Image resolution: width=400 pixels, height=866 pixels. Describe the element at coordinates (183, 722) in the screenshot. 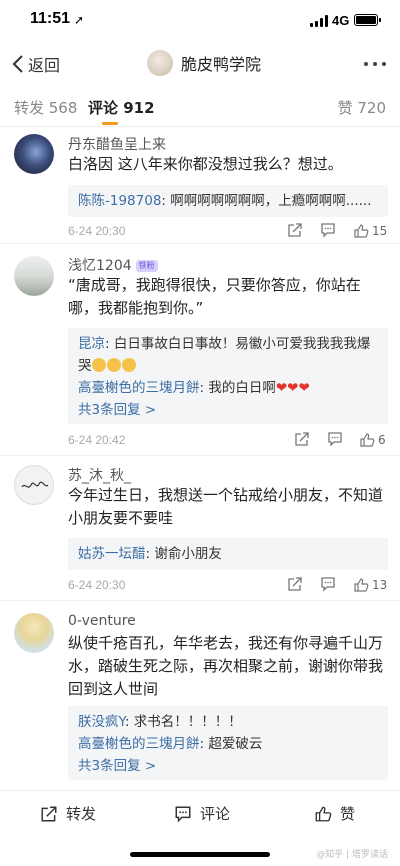

I see `reply-text: : 求书名！！！！！` at that location.